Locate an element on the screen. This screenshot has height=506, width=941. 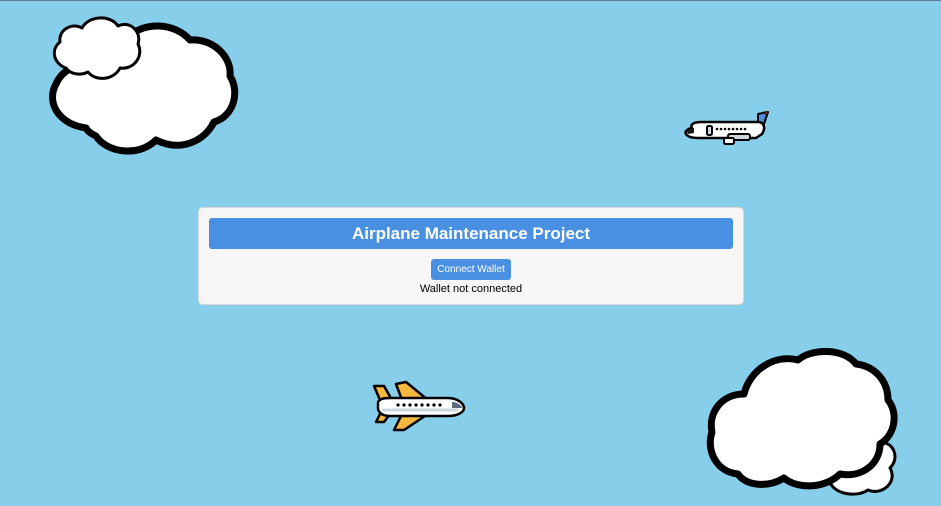
connect-wallet-button: Connect Wallet is located at coordinates (471, 269).